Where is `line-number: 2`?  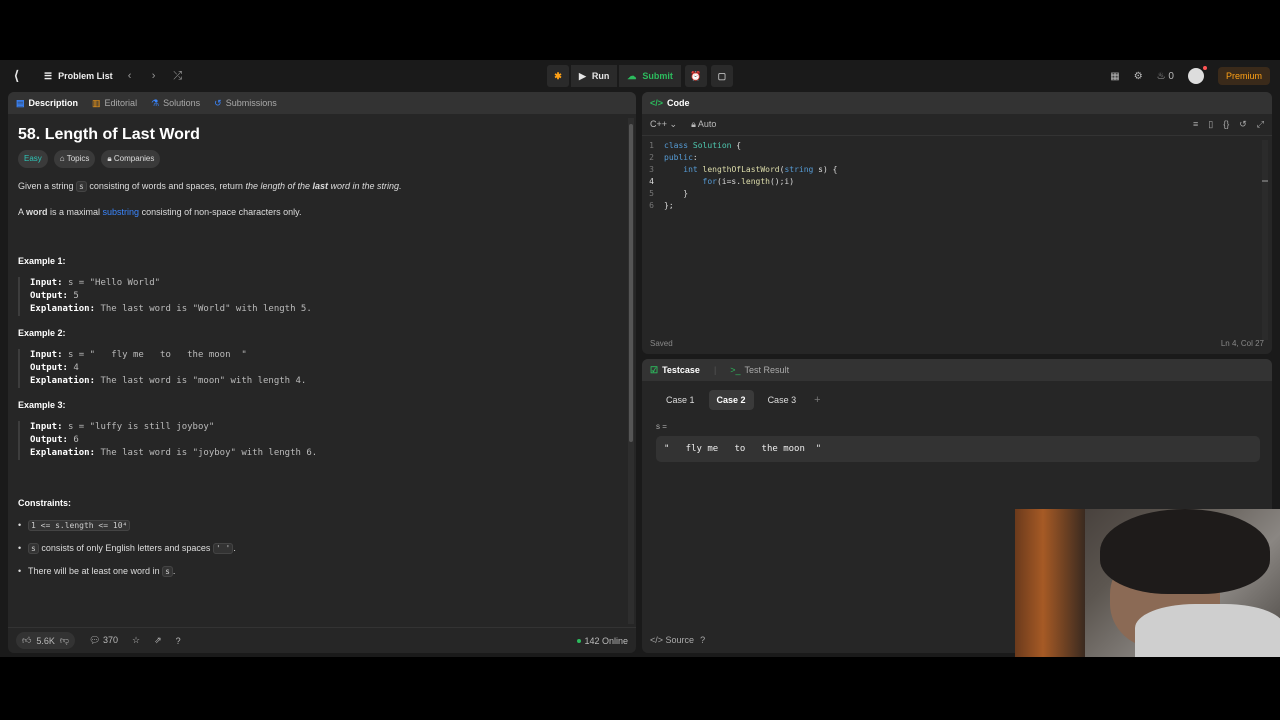
line-number: 2 is located at coordinates (651, 157).